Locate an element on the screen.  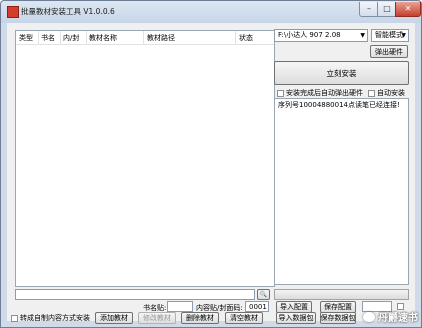
auto-eject-label: 安装完成后自动弹出硬件 is located at coordinates (324, 93).